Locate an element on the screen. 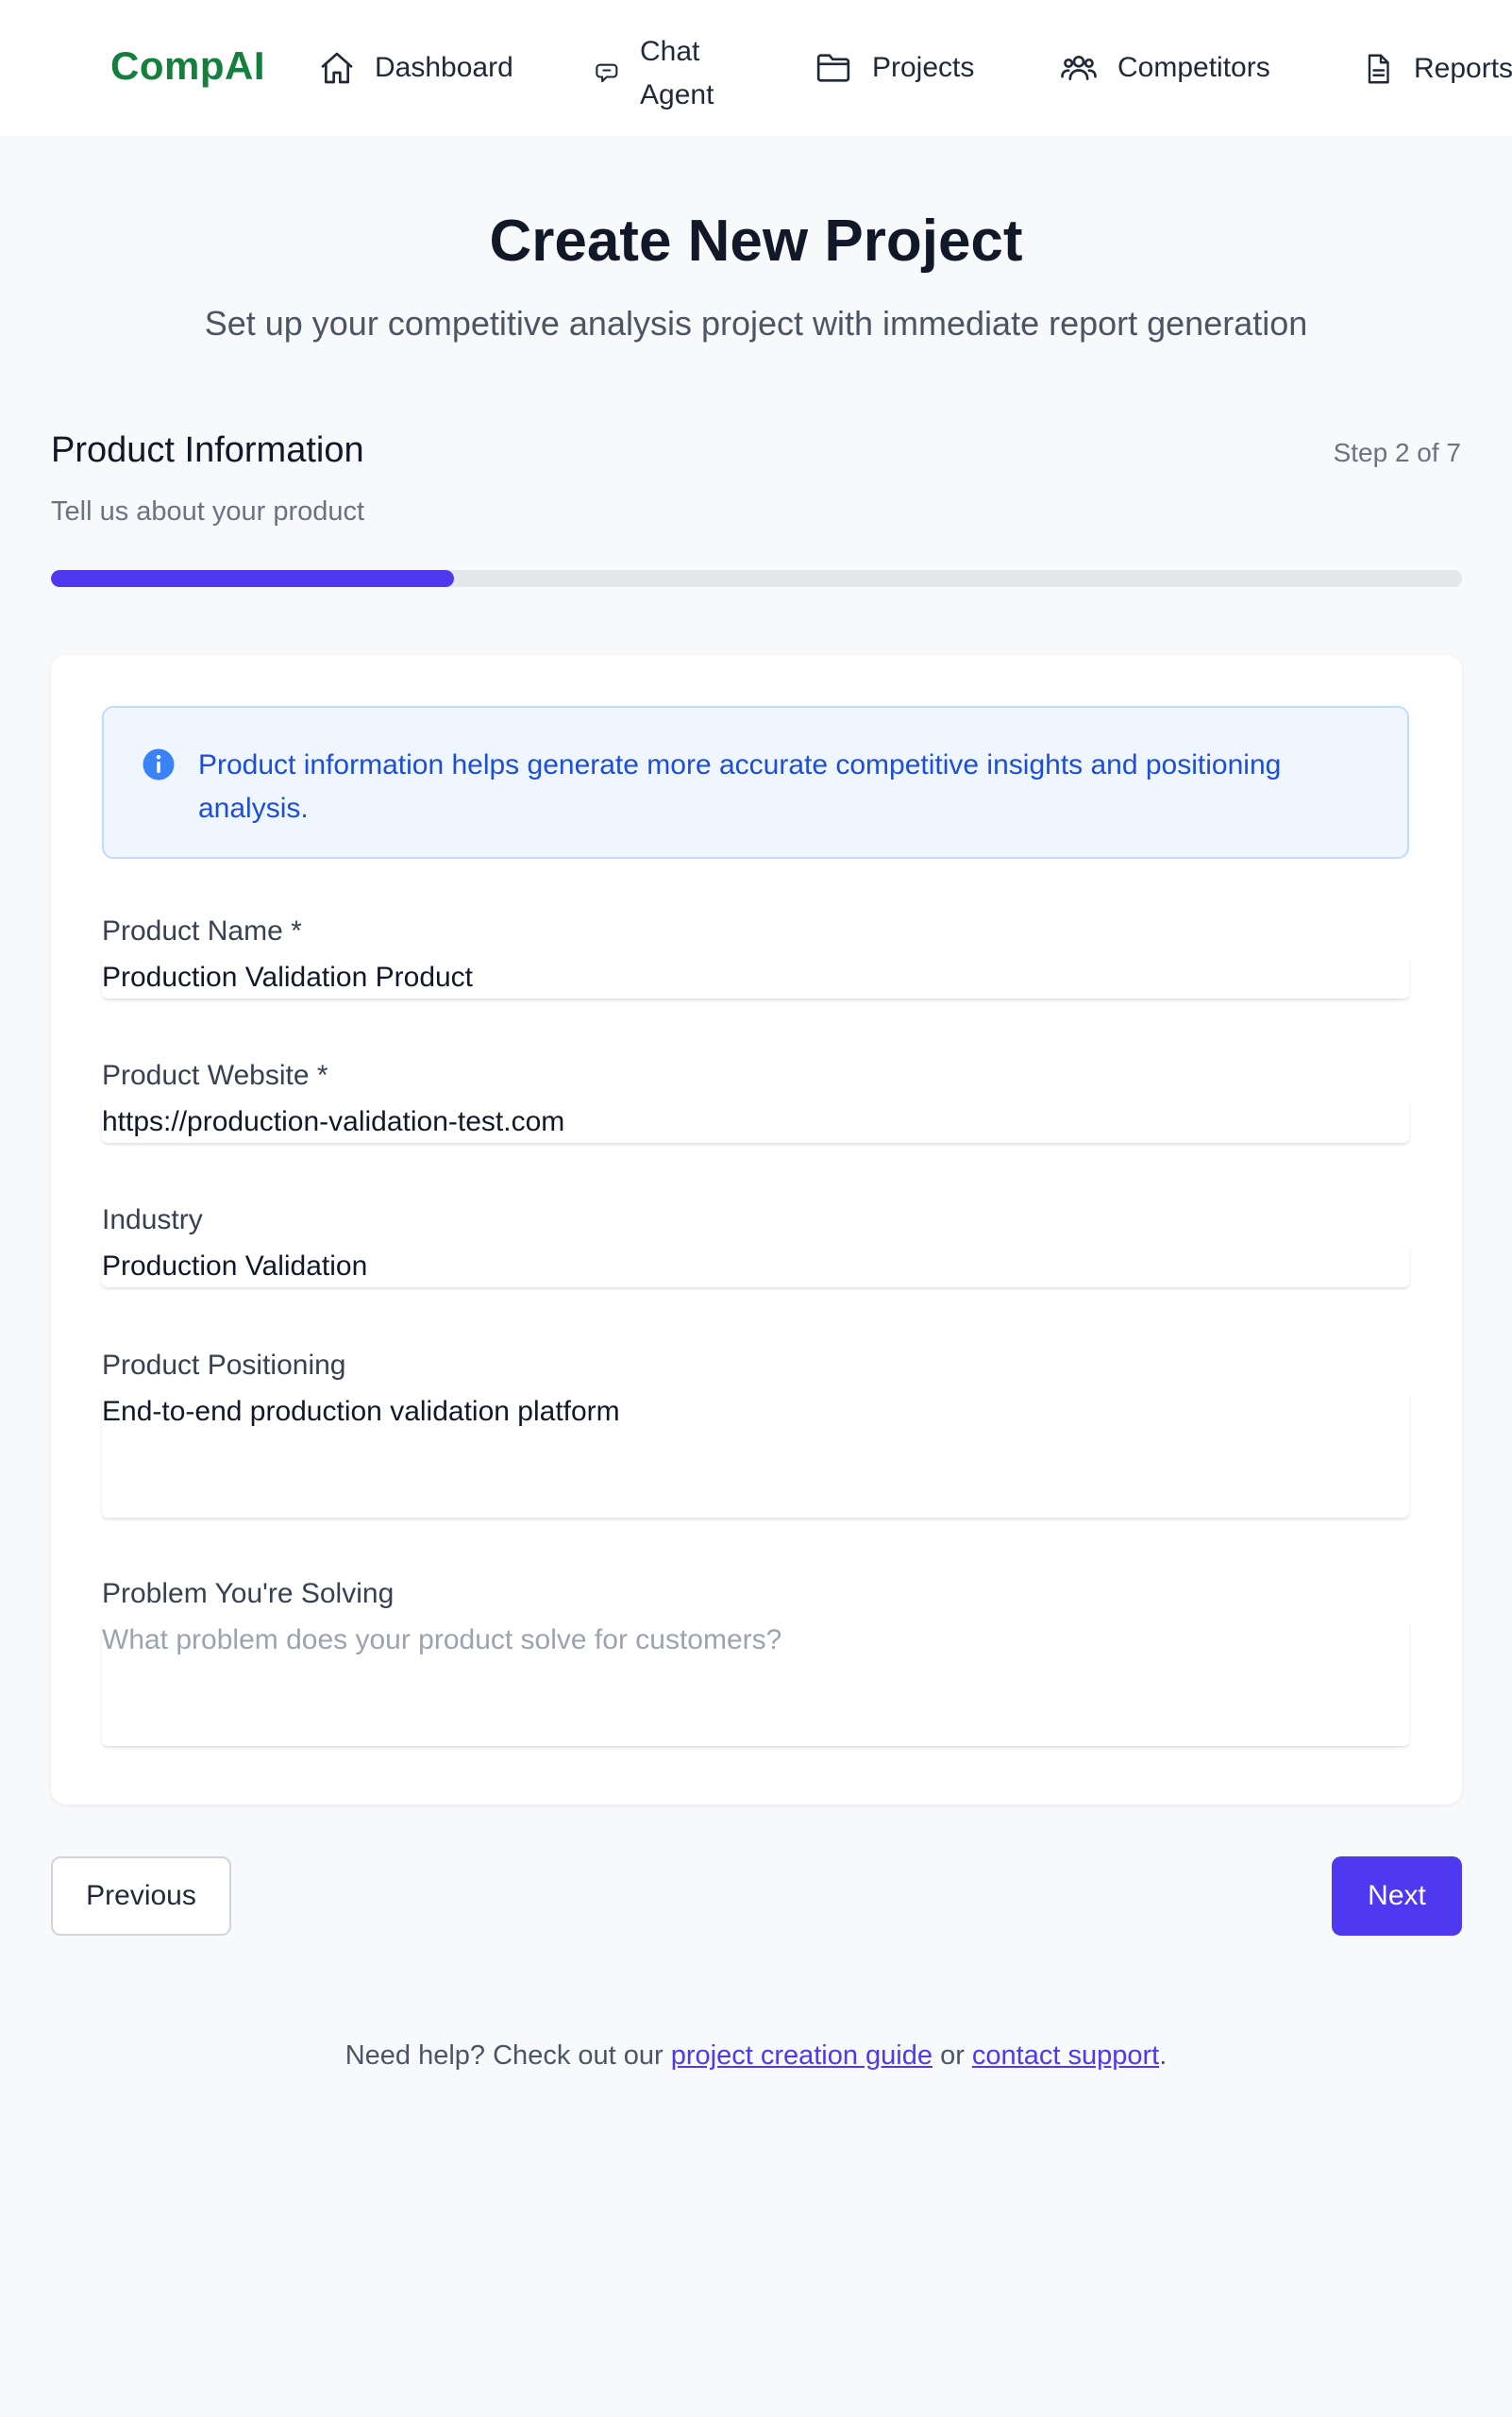  product-name-label: Product Name * is located at coordinates (202, 931).